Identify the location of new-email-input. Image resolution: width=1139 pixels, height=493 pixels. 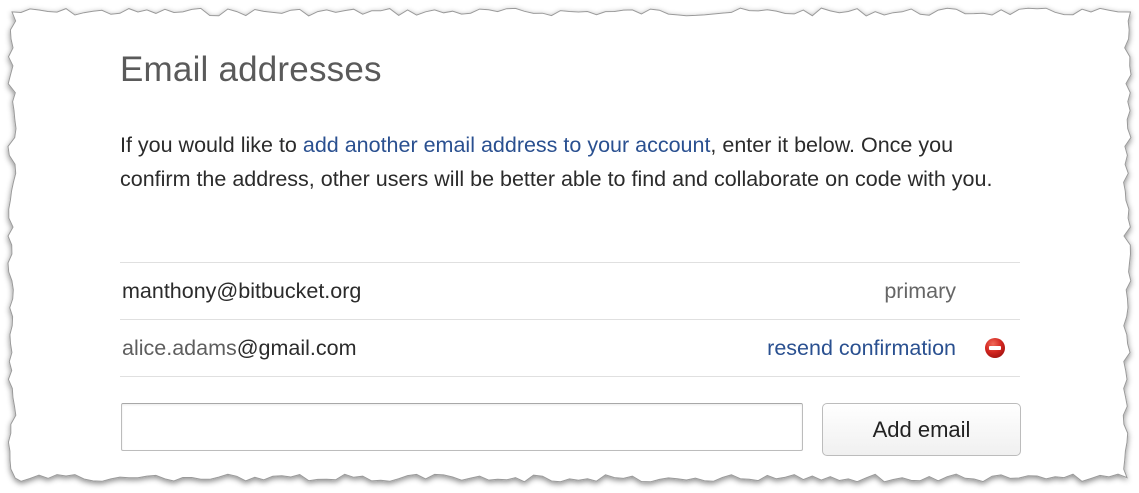
(462, 427).